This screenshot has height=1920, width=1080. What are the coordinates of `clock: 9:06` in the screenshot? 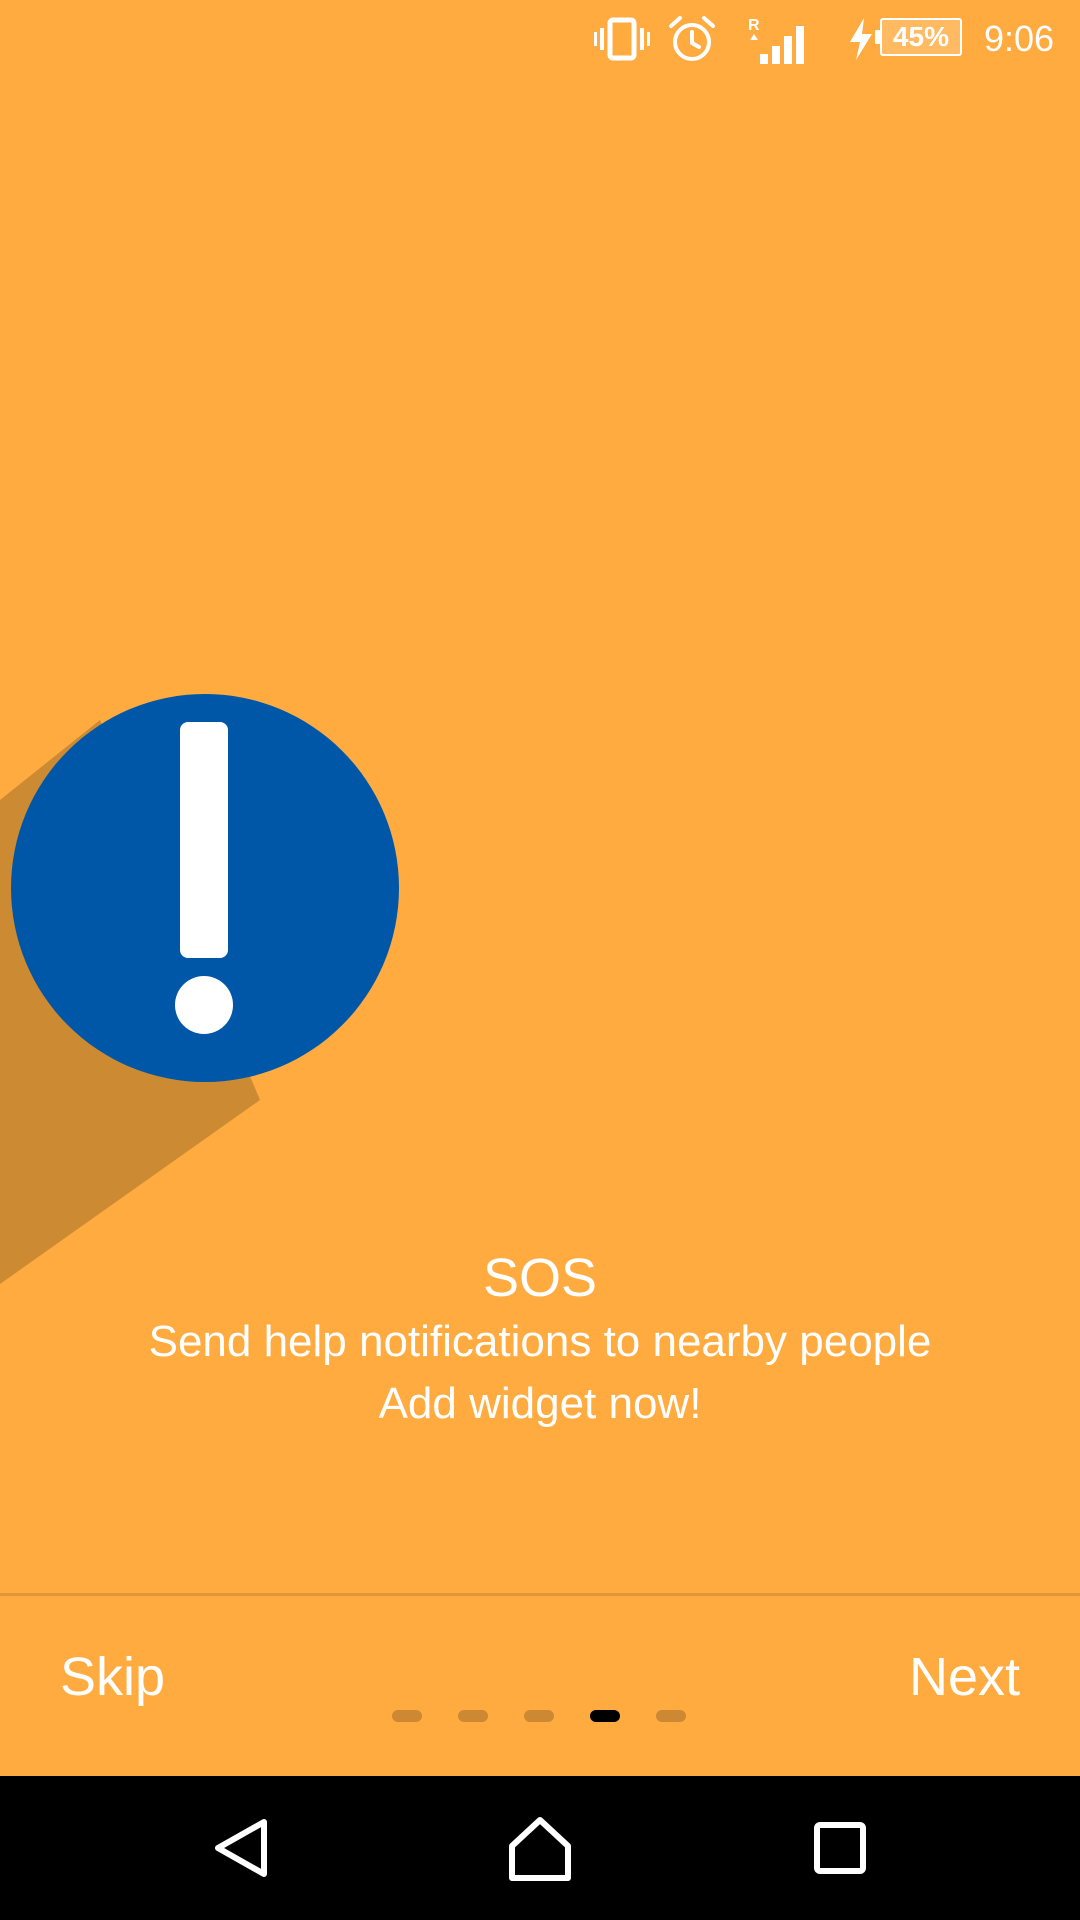 It's located at (1019, 38).